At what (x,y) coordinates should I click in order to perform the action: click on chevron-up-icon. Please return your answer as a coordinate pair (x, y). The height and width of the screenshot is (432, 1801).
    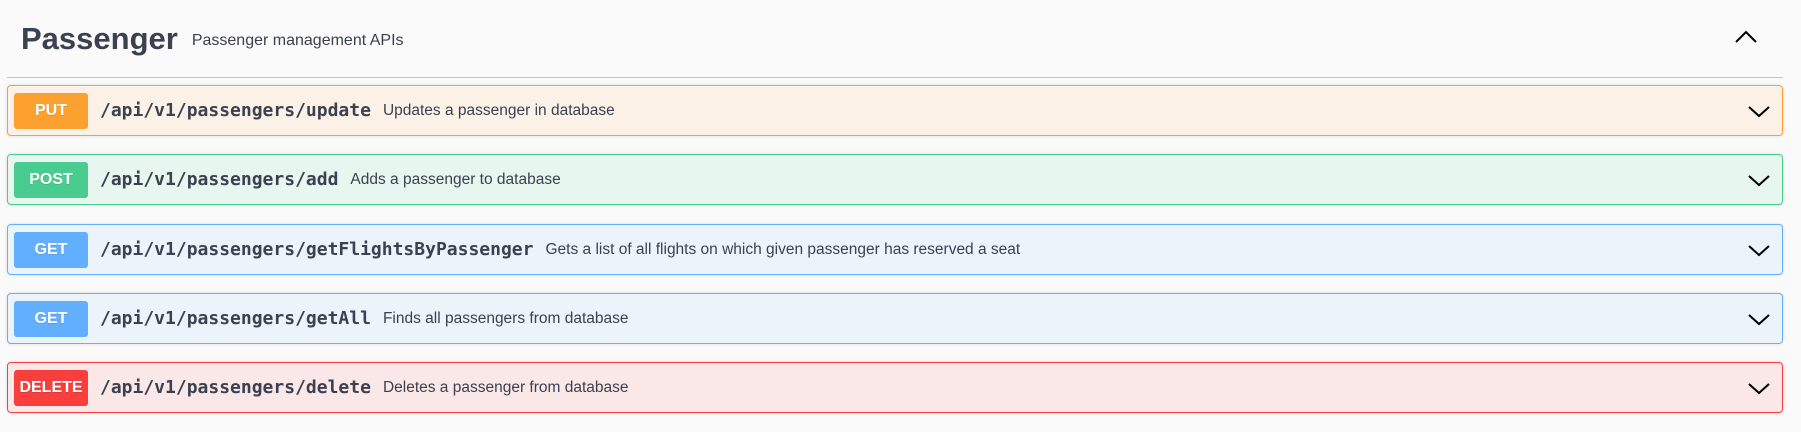
    Looking at the image, I should click on (1746, 37).